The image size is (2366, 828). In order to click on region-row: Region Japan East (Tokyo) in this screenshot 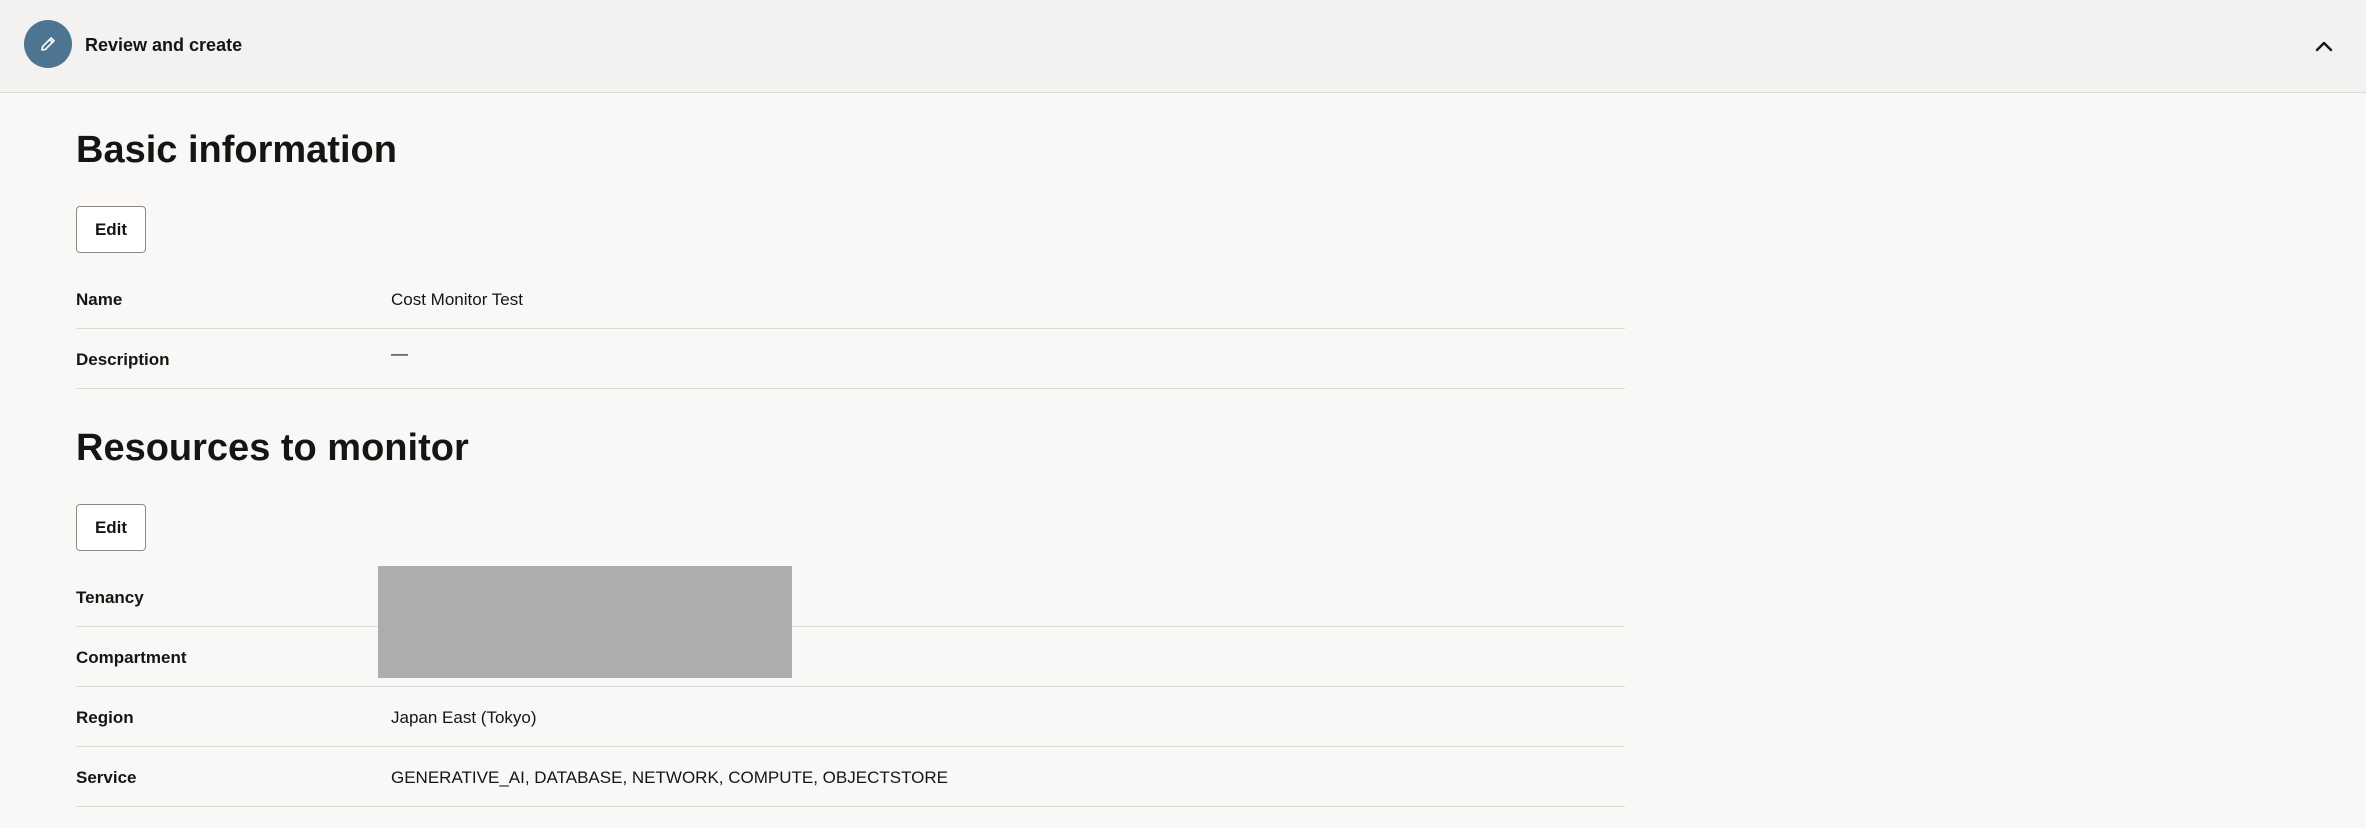, I will do `click(850, 717)`.